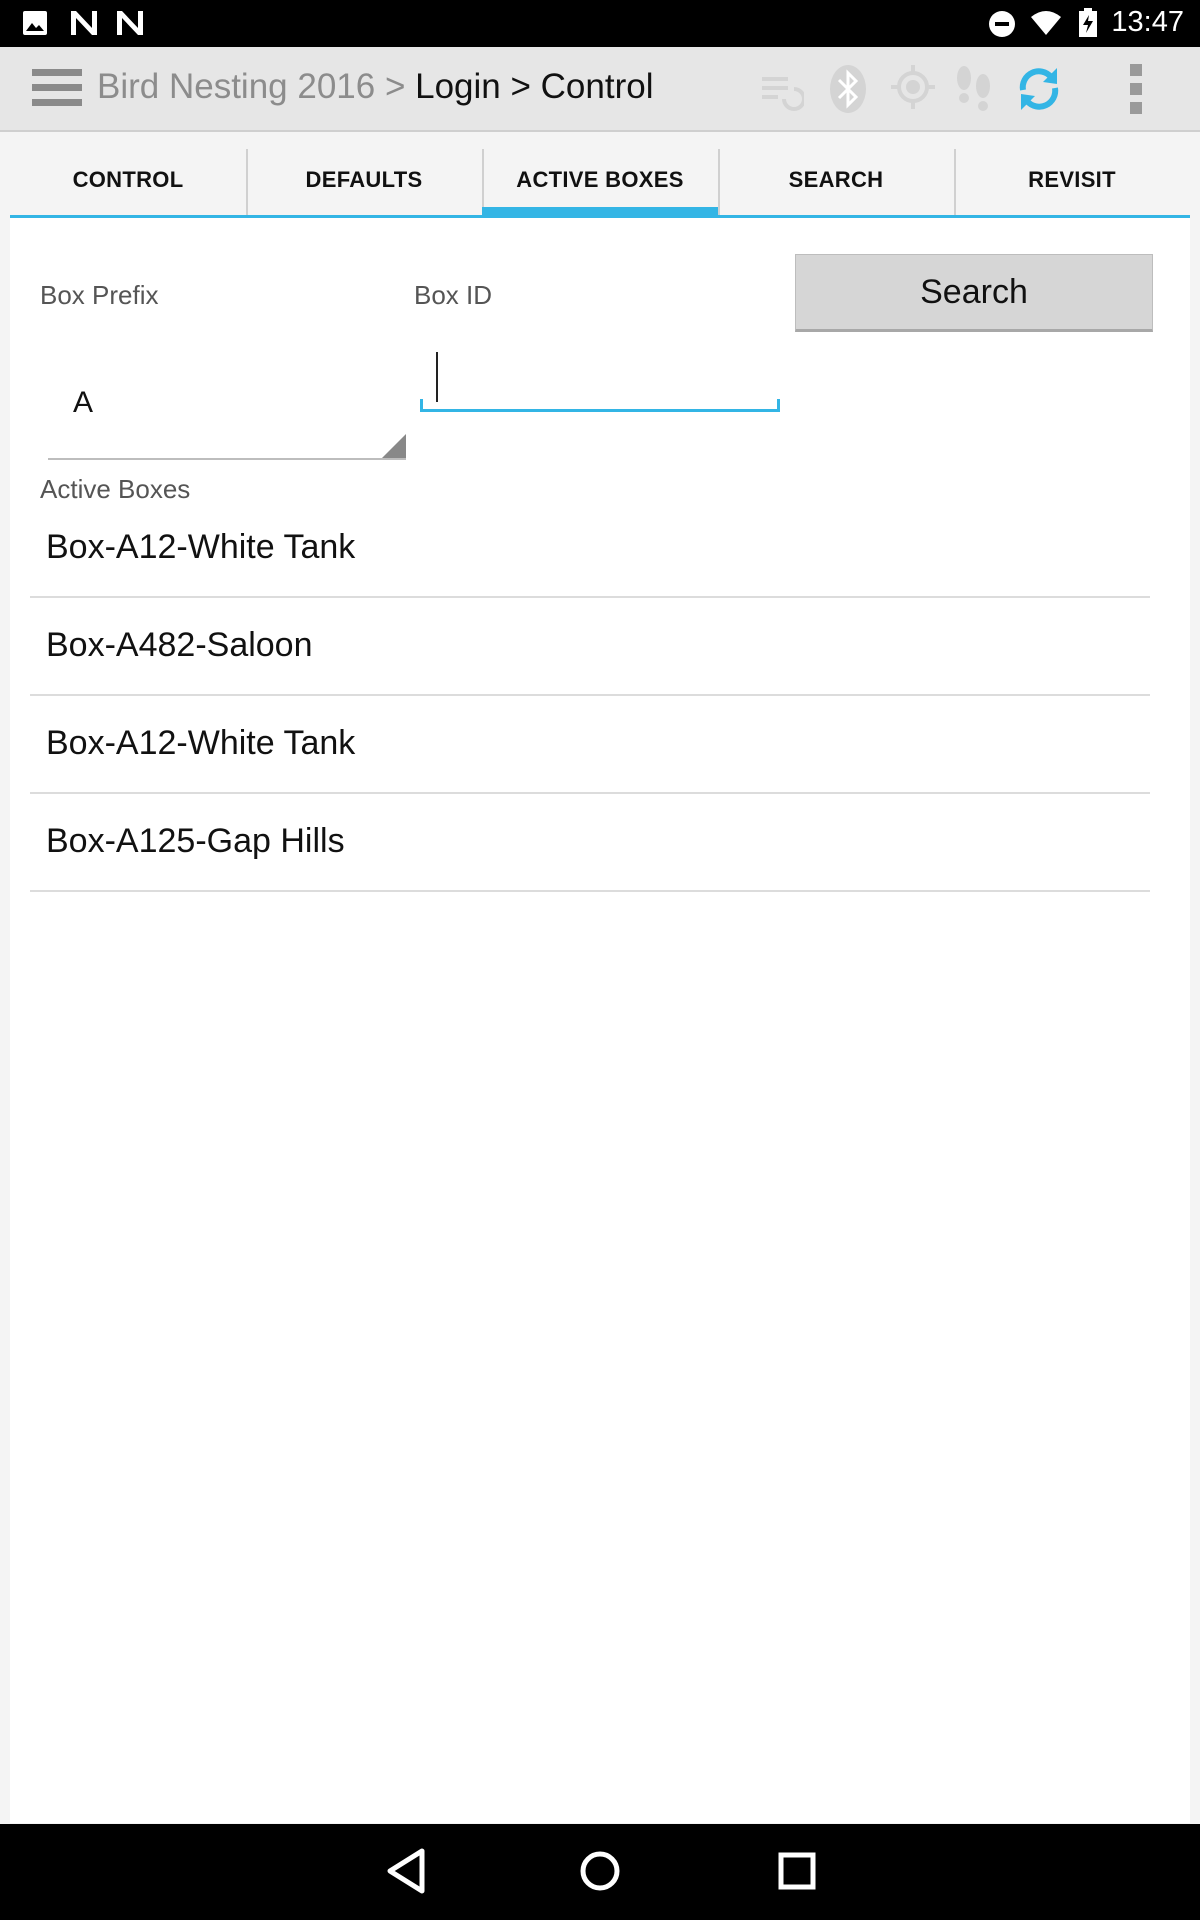  What do you see at coordinates (1072, 180) in the screenshot?
I see `tab-revisit: REVISIT` at bounding box center [1072, 180].